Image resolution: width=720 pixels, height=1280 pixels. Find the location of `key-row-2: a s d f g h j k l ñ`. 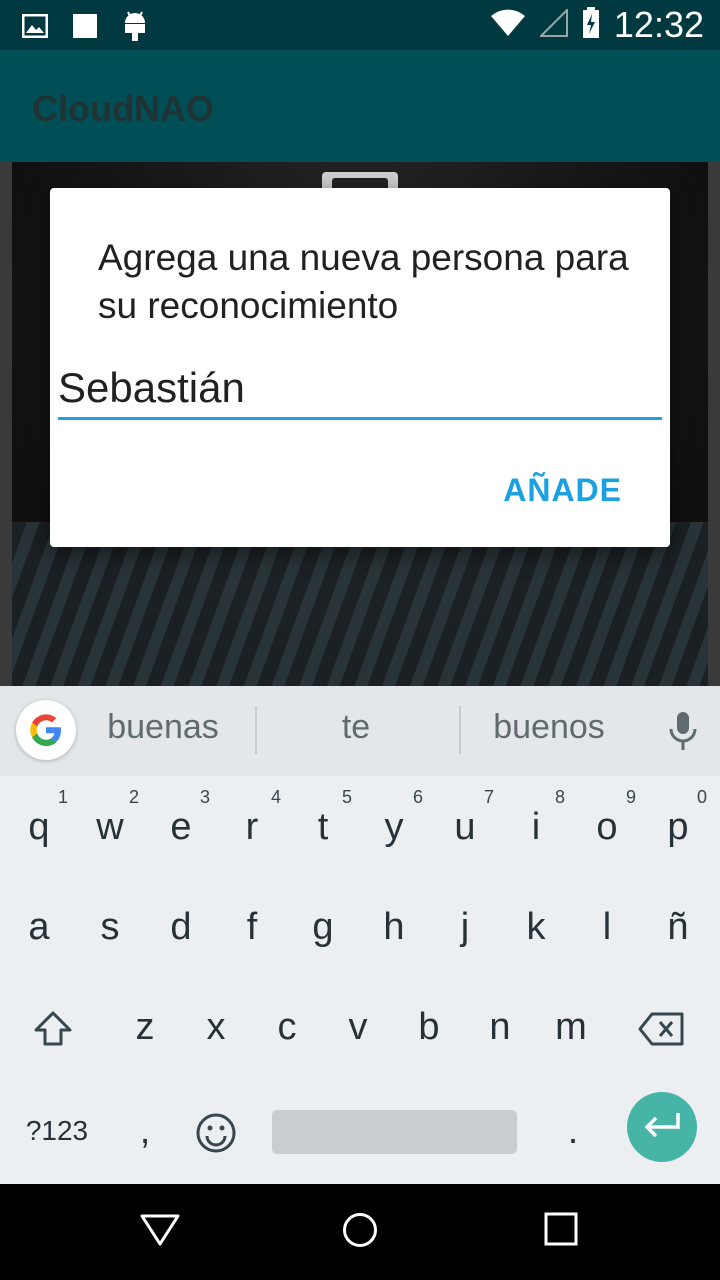

key-row-2: a s d f g h j k l ñ is located at coordinates (360, 932).